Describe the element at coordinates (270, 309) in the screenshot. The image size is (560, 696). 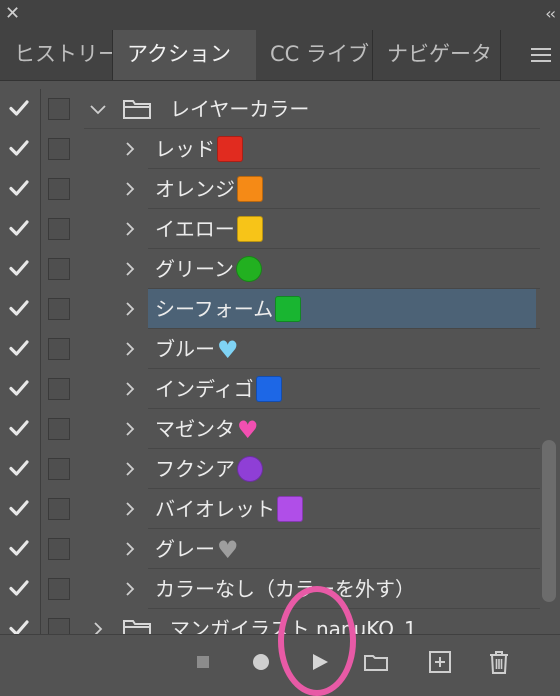
I see `action-row: シーフォーム` at that location.